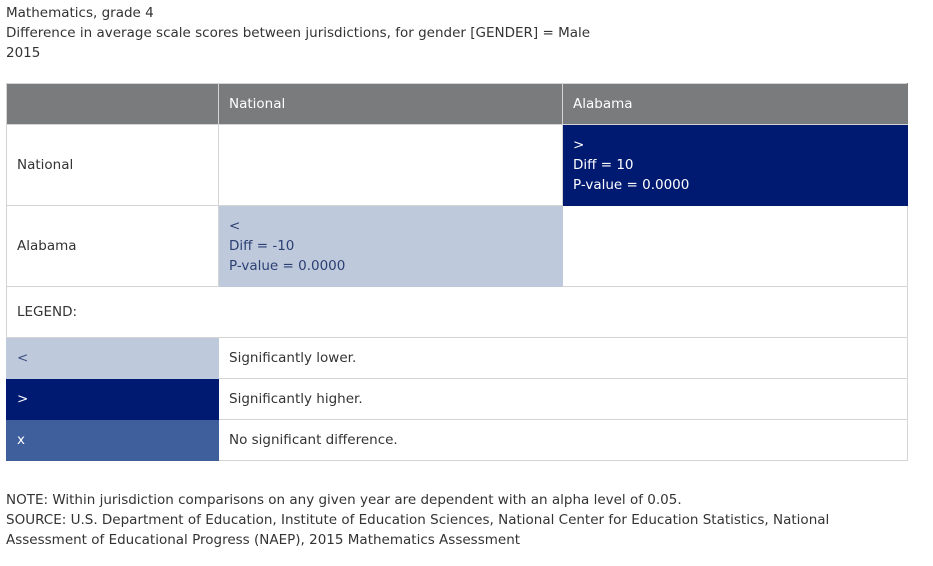  What do you see at coordinates (80, 13) in the screenshot?
I see `subject-title: Mathematics, grade 4` at bounding box center [80, 13].